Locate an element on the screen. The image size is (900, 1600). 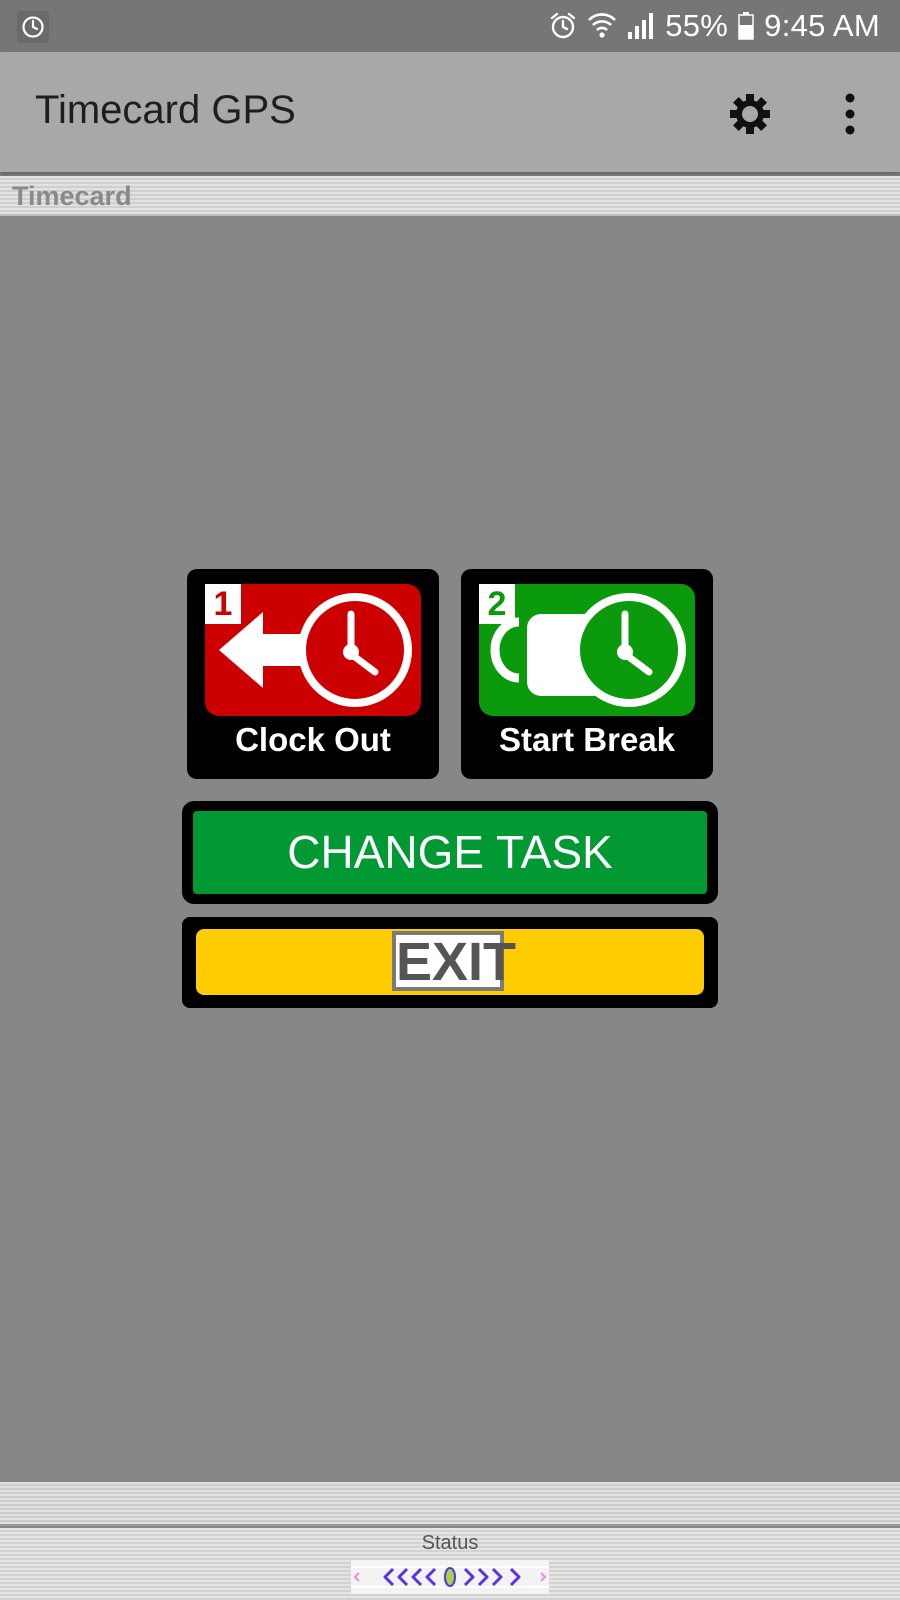
system-status-bar: 55% 9:45 AM is located at coordinates (450, 26).